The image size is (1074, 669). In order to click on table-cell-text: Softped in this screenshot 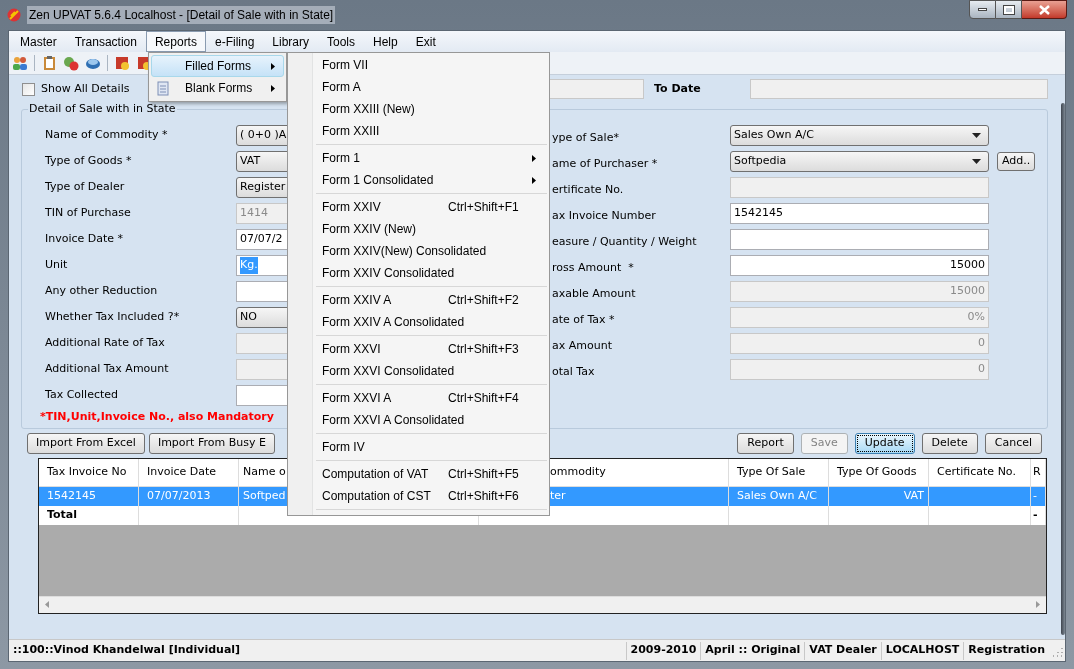, I will do `click(264, 495)`.